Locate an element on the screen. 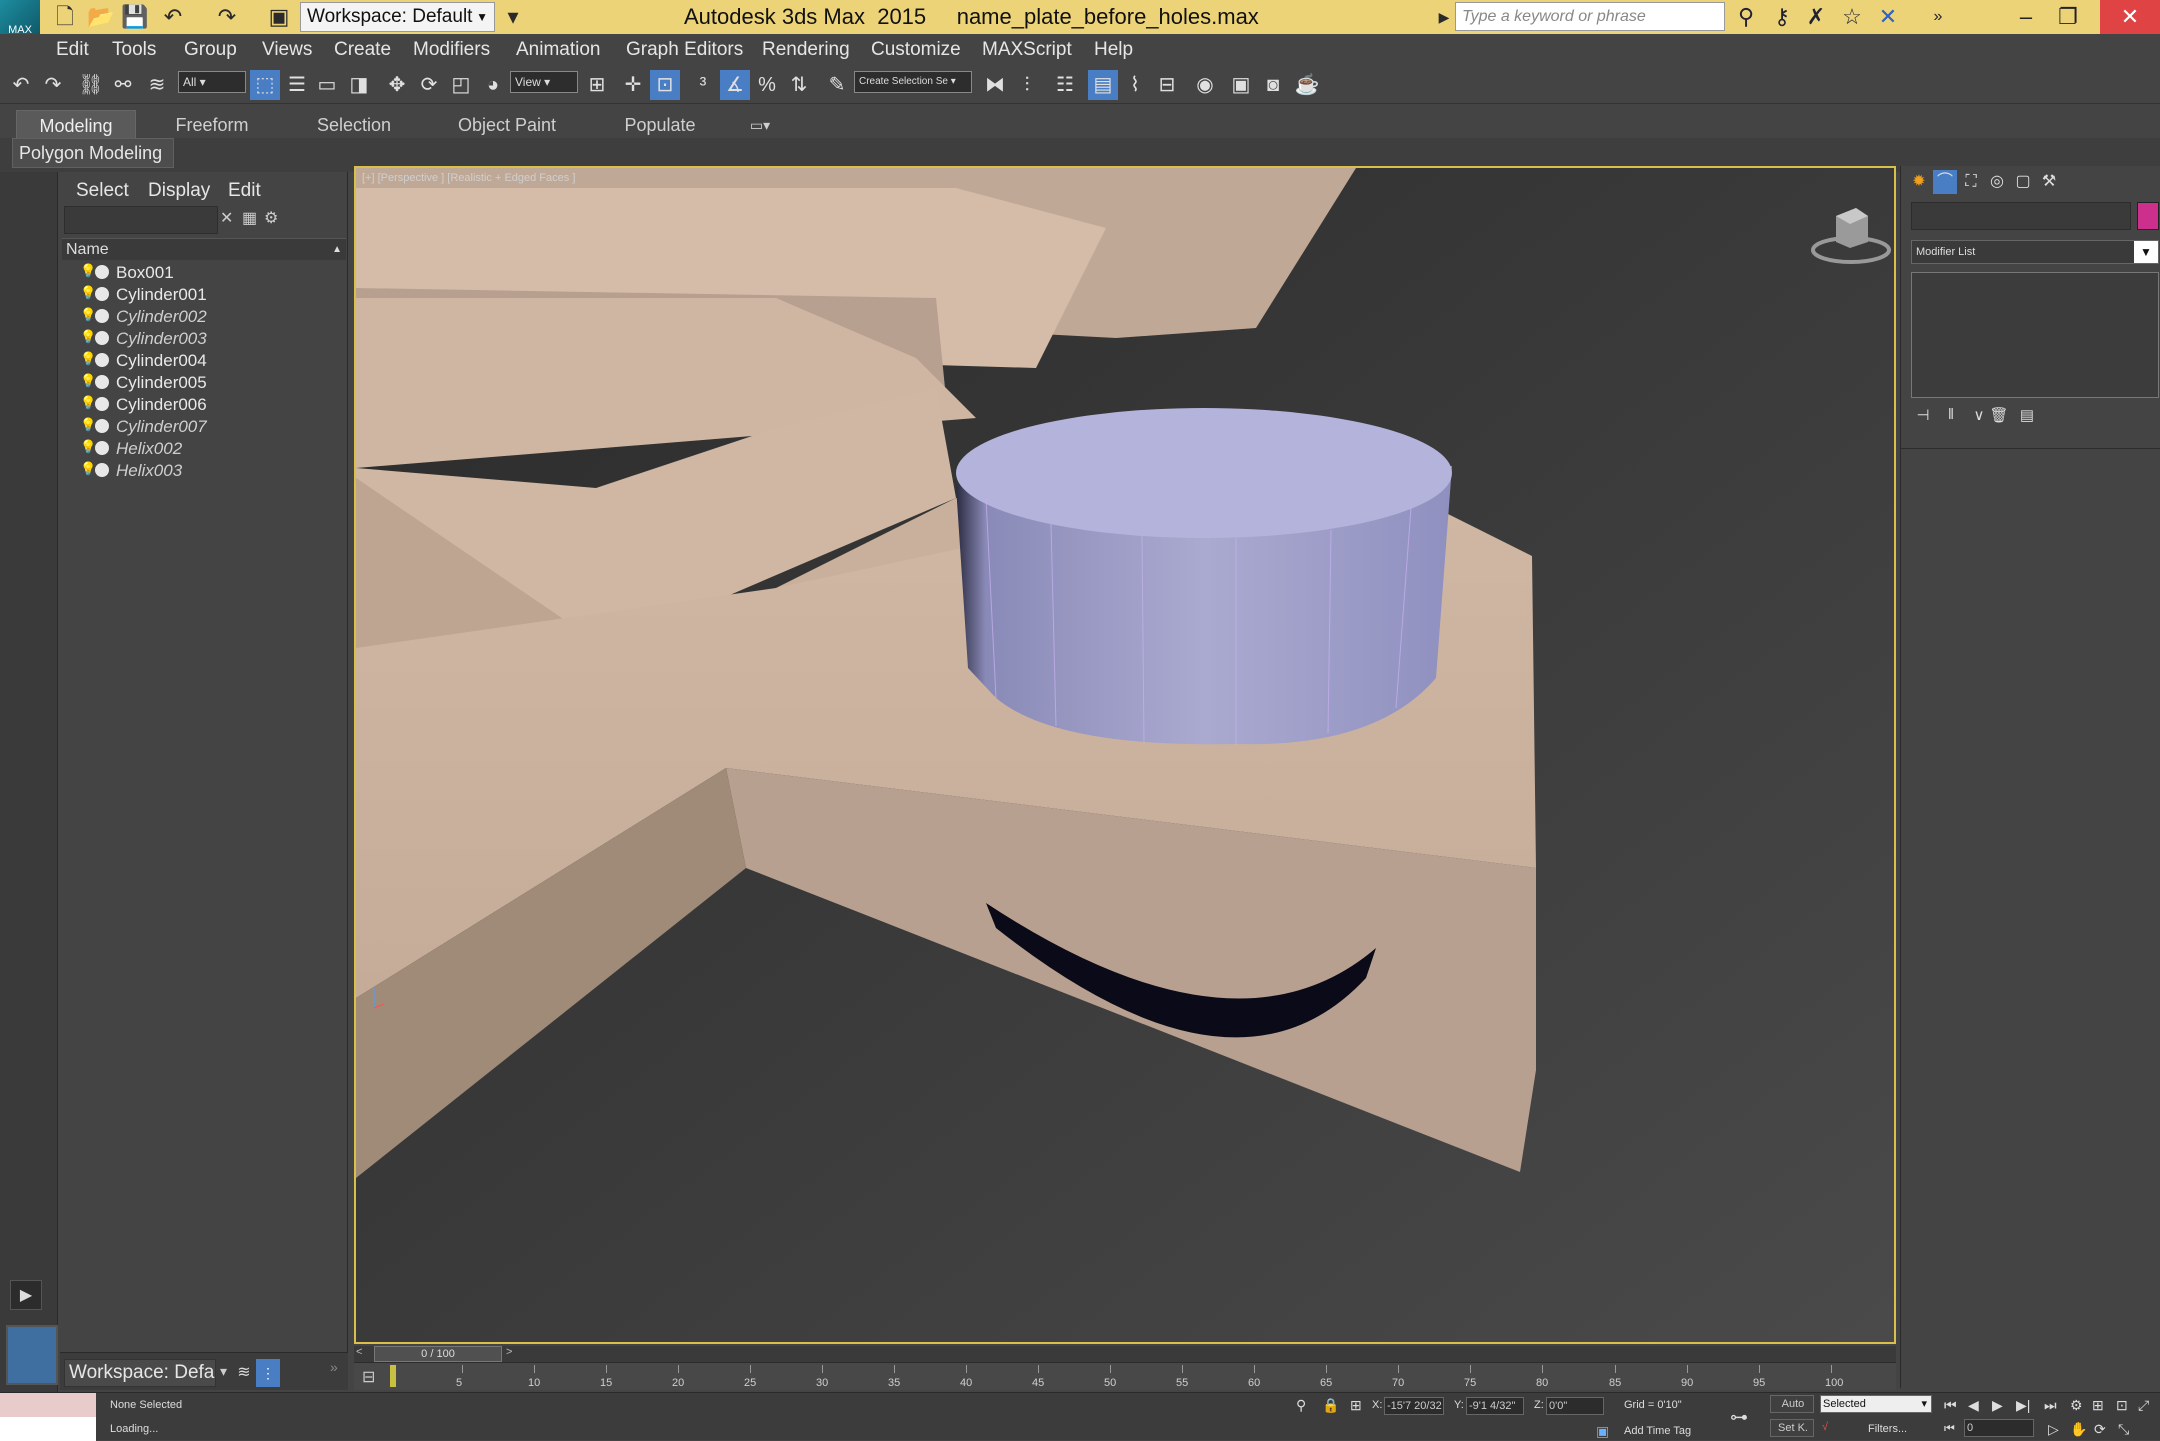 Image resolution: width=2160 pixels, height=1441 pixels. menu-tools: Tools is located at coordinates (134, 50).